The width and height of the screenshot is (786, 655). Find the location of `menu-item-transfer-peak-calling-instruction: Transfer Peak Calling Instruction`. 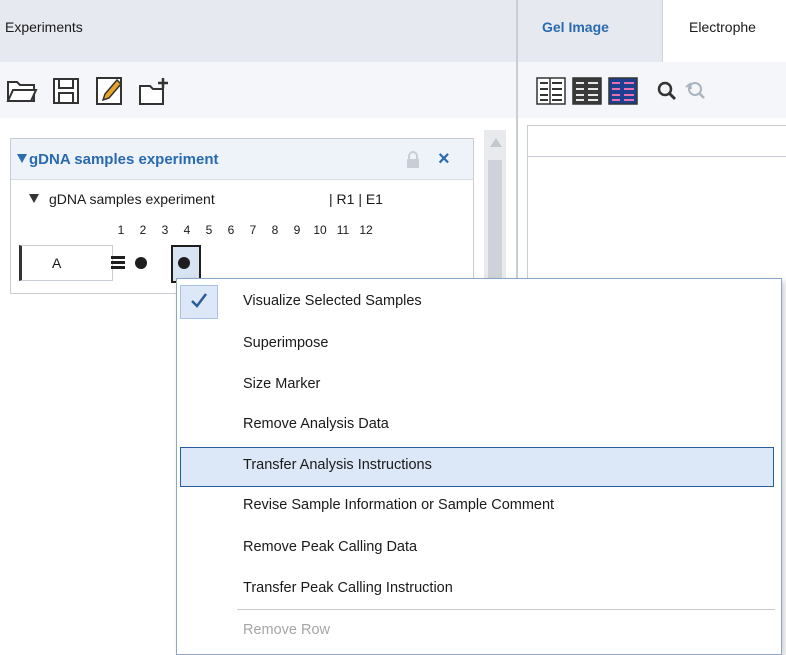

menu-item-transfer-peak-calling-instruction: Transfer Peak Calling Instruction is located at coordinates (479, 589).